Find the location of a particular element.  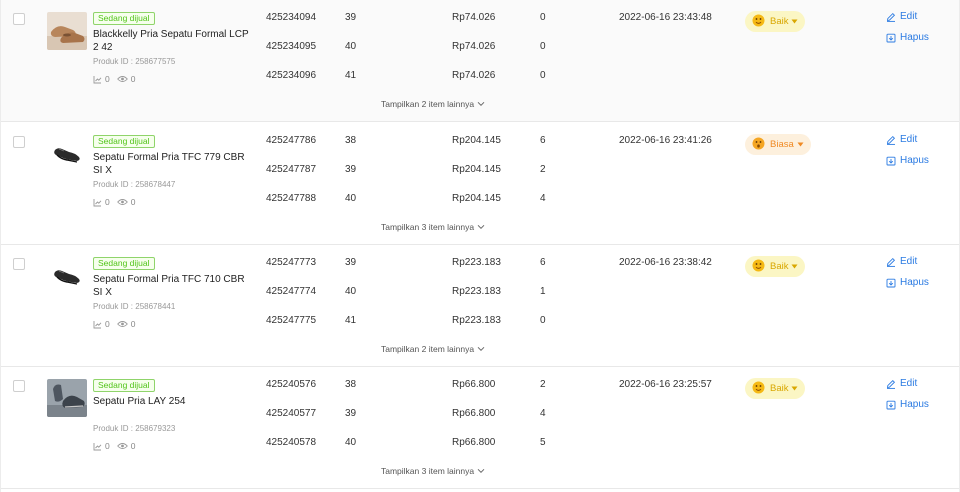

variant-size: 40 is located at coordinates (351, 198).